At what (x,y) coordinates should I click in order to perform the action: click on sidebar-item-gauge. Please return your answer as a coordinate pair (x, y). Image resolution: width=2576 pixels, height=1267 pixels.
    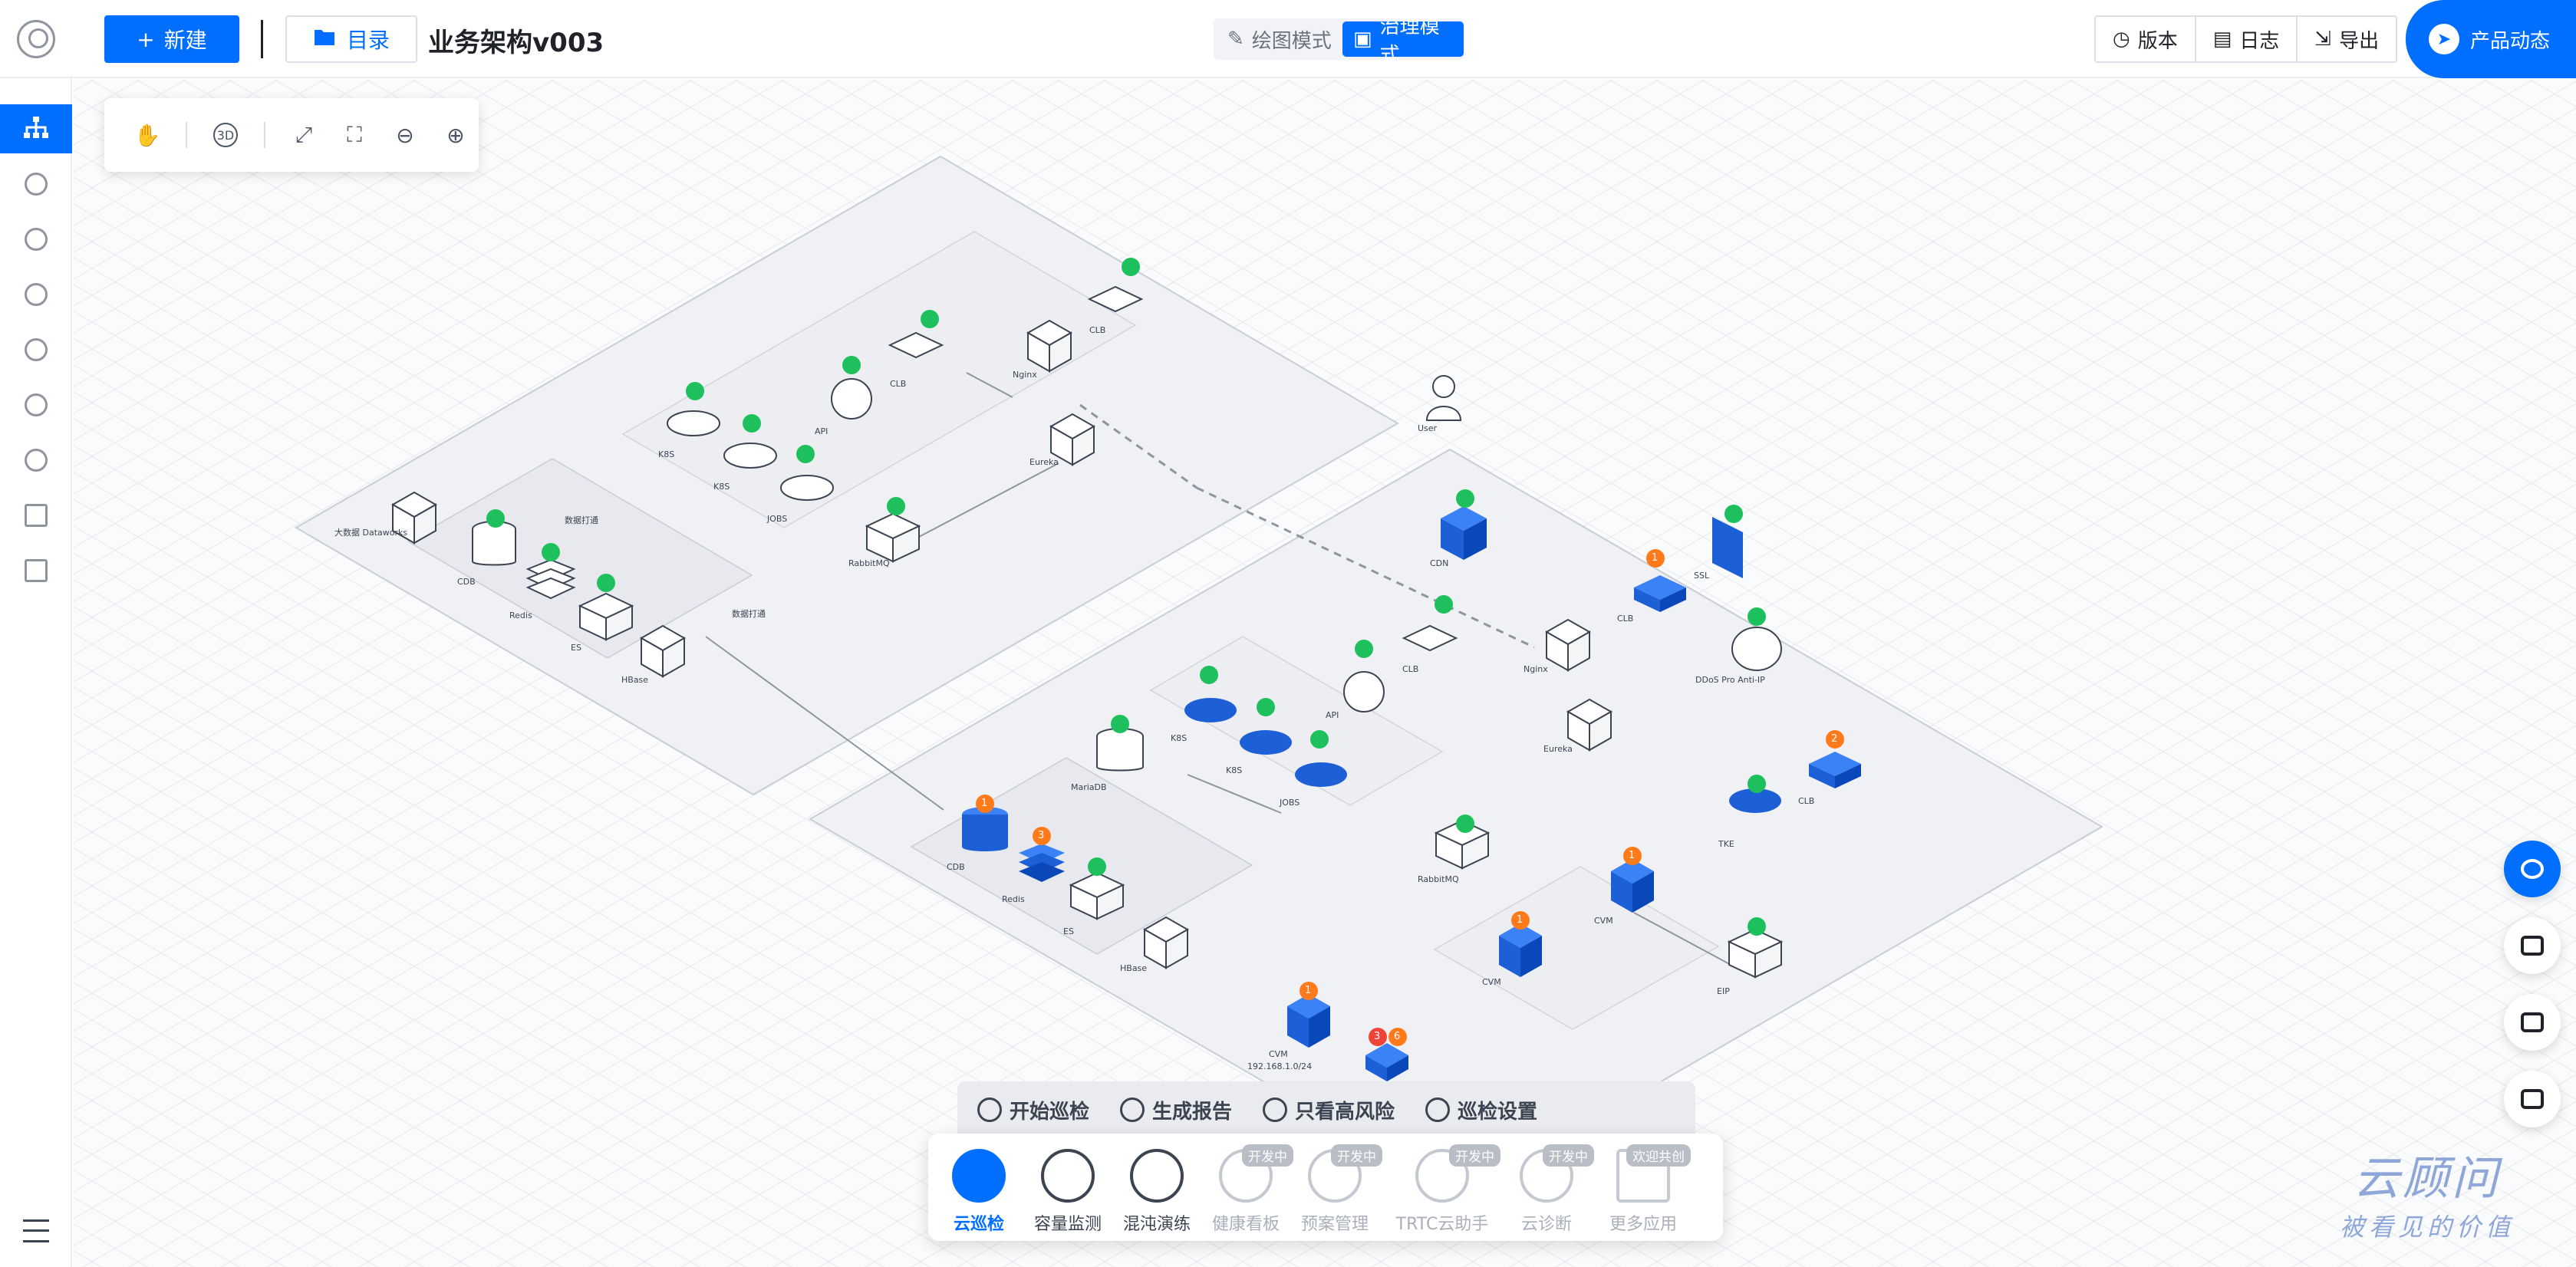
    Looking at the image, I should click on (36, 239).